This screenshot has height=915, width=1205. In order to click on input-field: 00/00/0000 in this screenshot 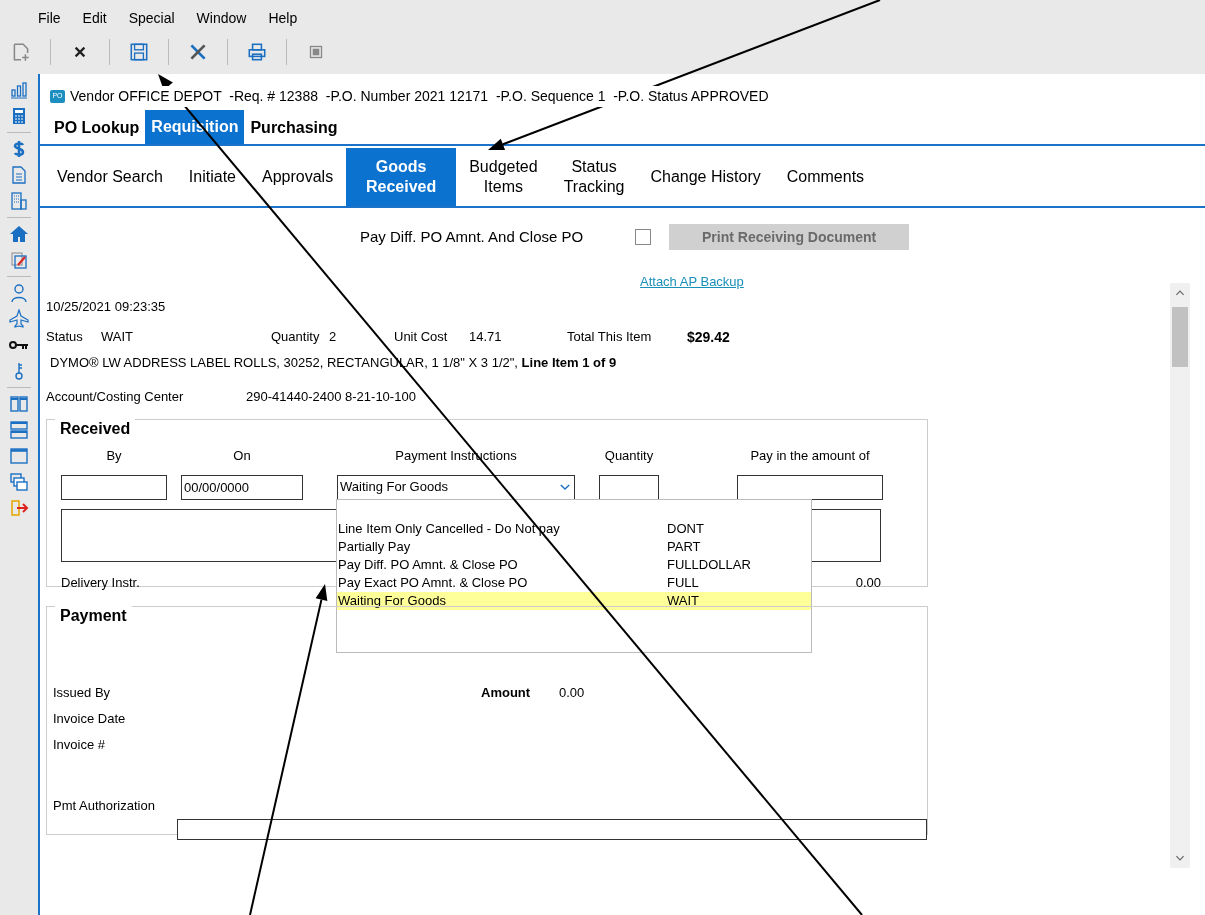, I will do `click(242, 487)`.